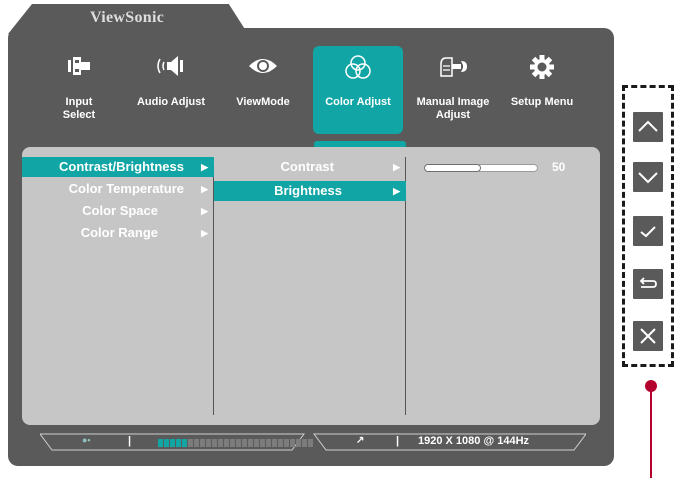  What do you see at coordinates (474, 441) in the screenshot?
I see `resolution-text: 1920 X 1080 @ 144Hz` at bounding box center [474, 441].